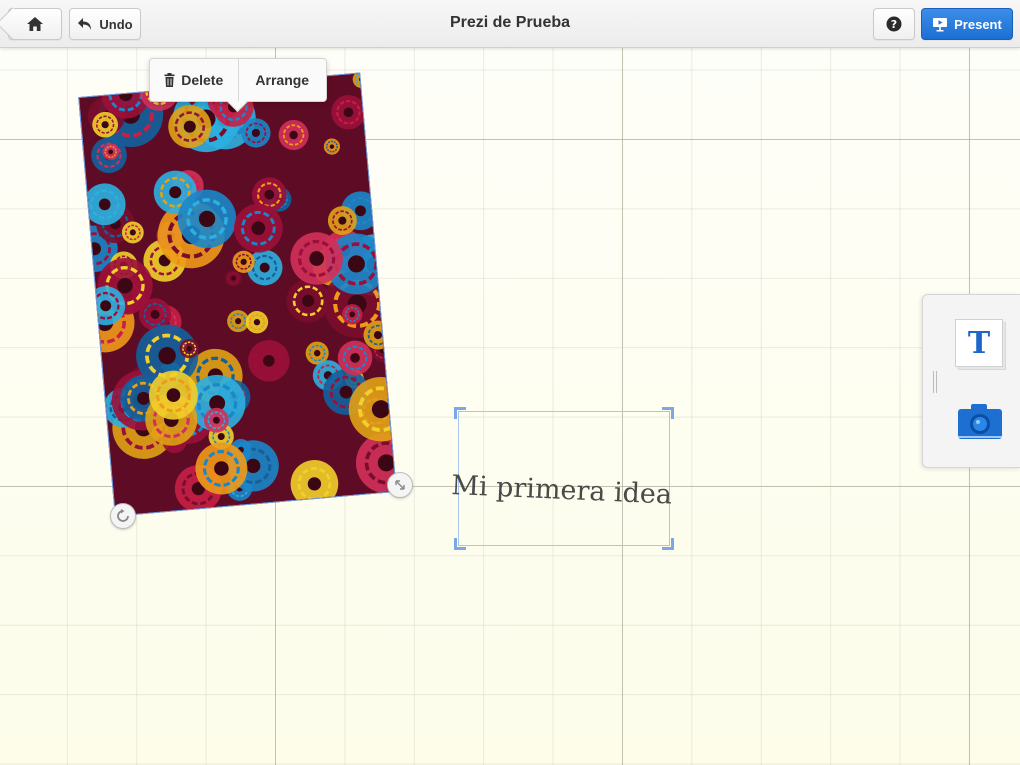  I want to click on rotate-icon, so click(123, 515).